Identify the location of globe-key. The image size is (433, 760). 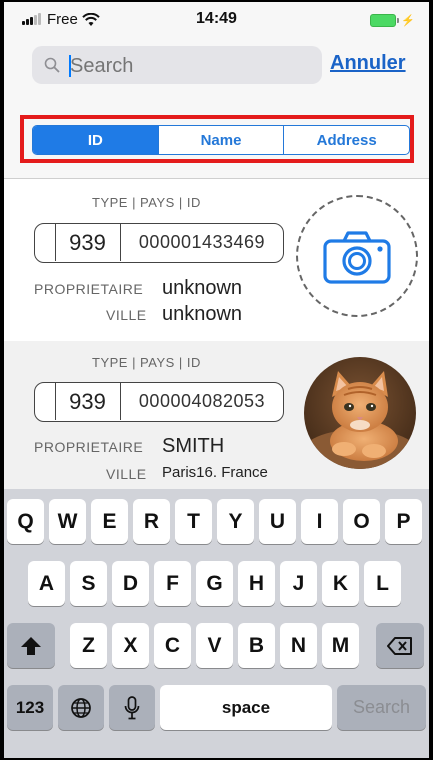
(81, 707).